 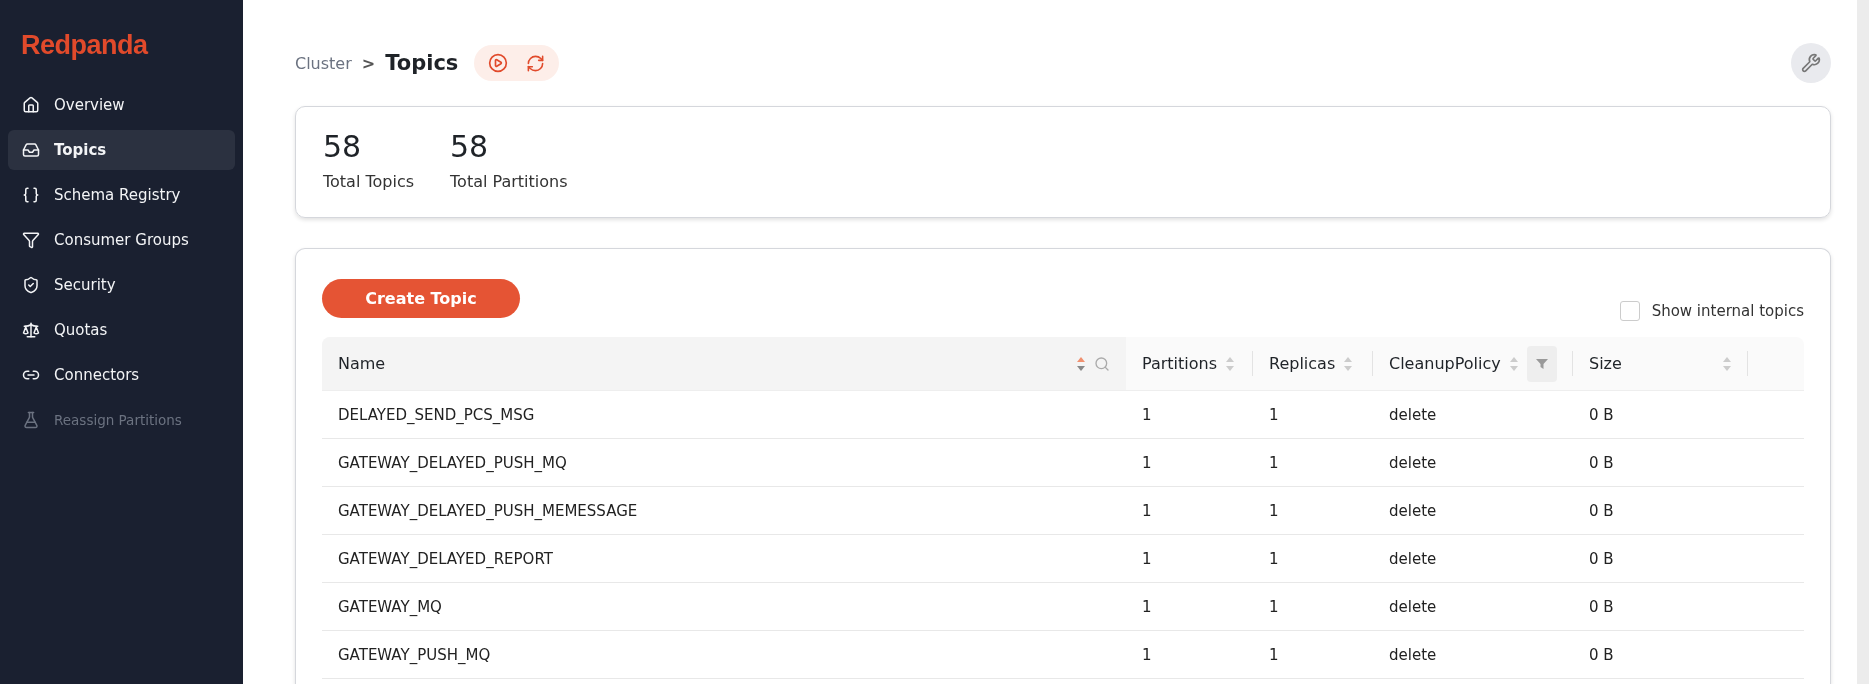 I want to click on table-cell-text: GATEWAY_DELAYED_REPORT, so click(x=445, y=559).